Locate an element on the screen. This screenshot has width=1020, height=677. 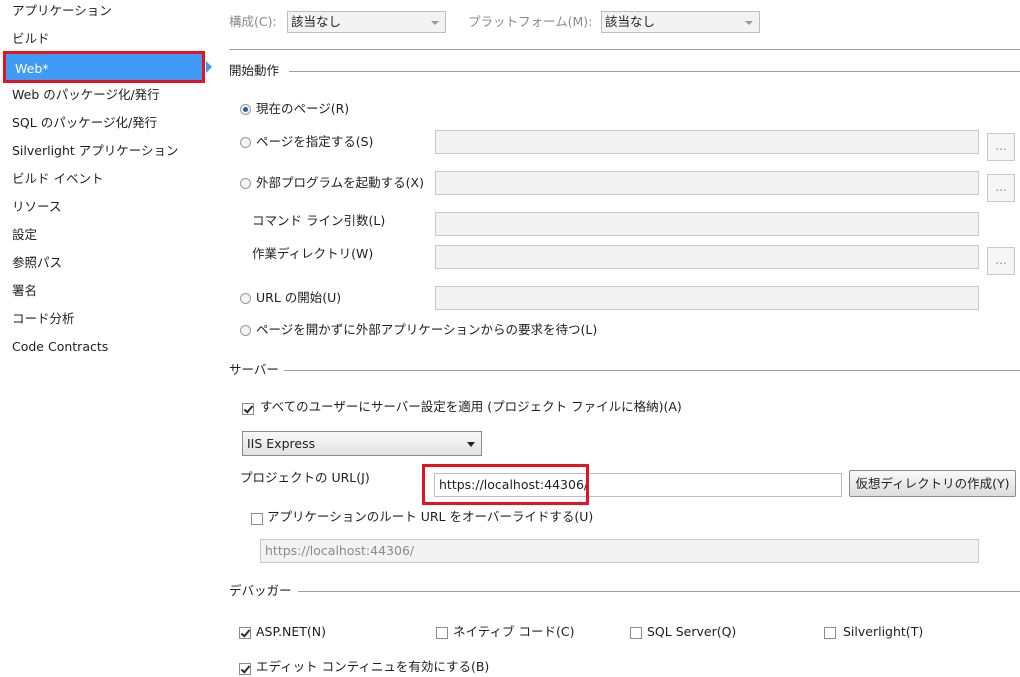
sidebar-item-code-analysis: コード分析 is located at coordinates (43, 319).